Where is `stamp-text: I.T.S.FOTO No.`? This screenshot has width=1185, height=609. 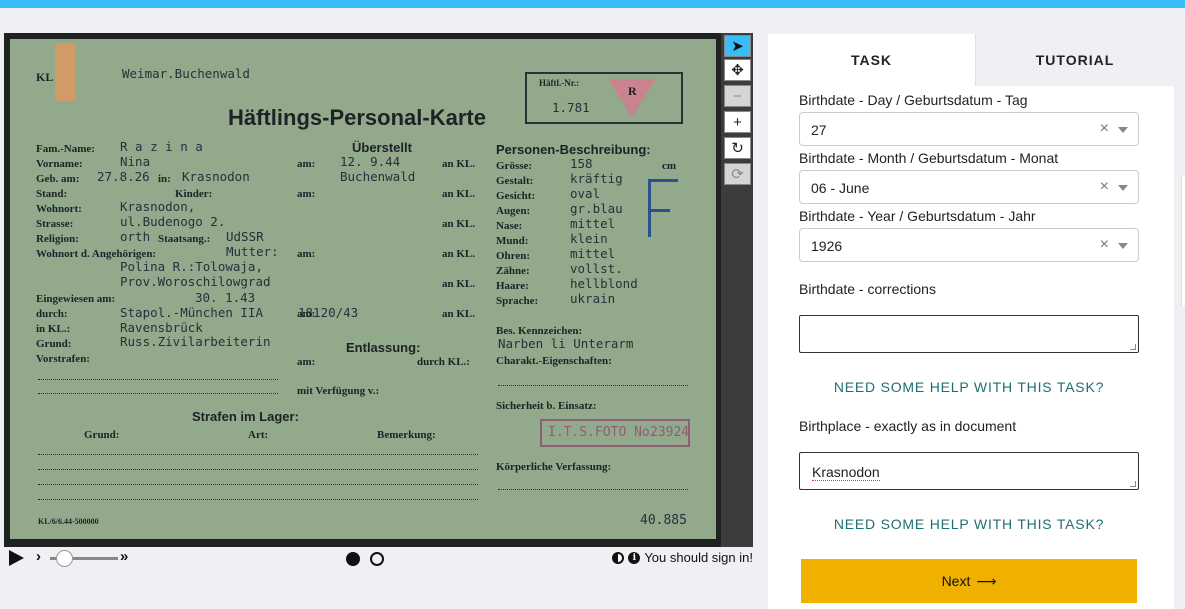 stamp-text: I.T.S.FOTO No. is located at coordinates (603, 432).